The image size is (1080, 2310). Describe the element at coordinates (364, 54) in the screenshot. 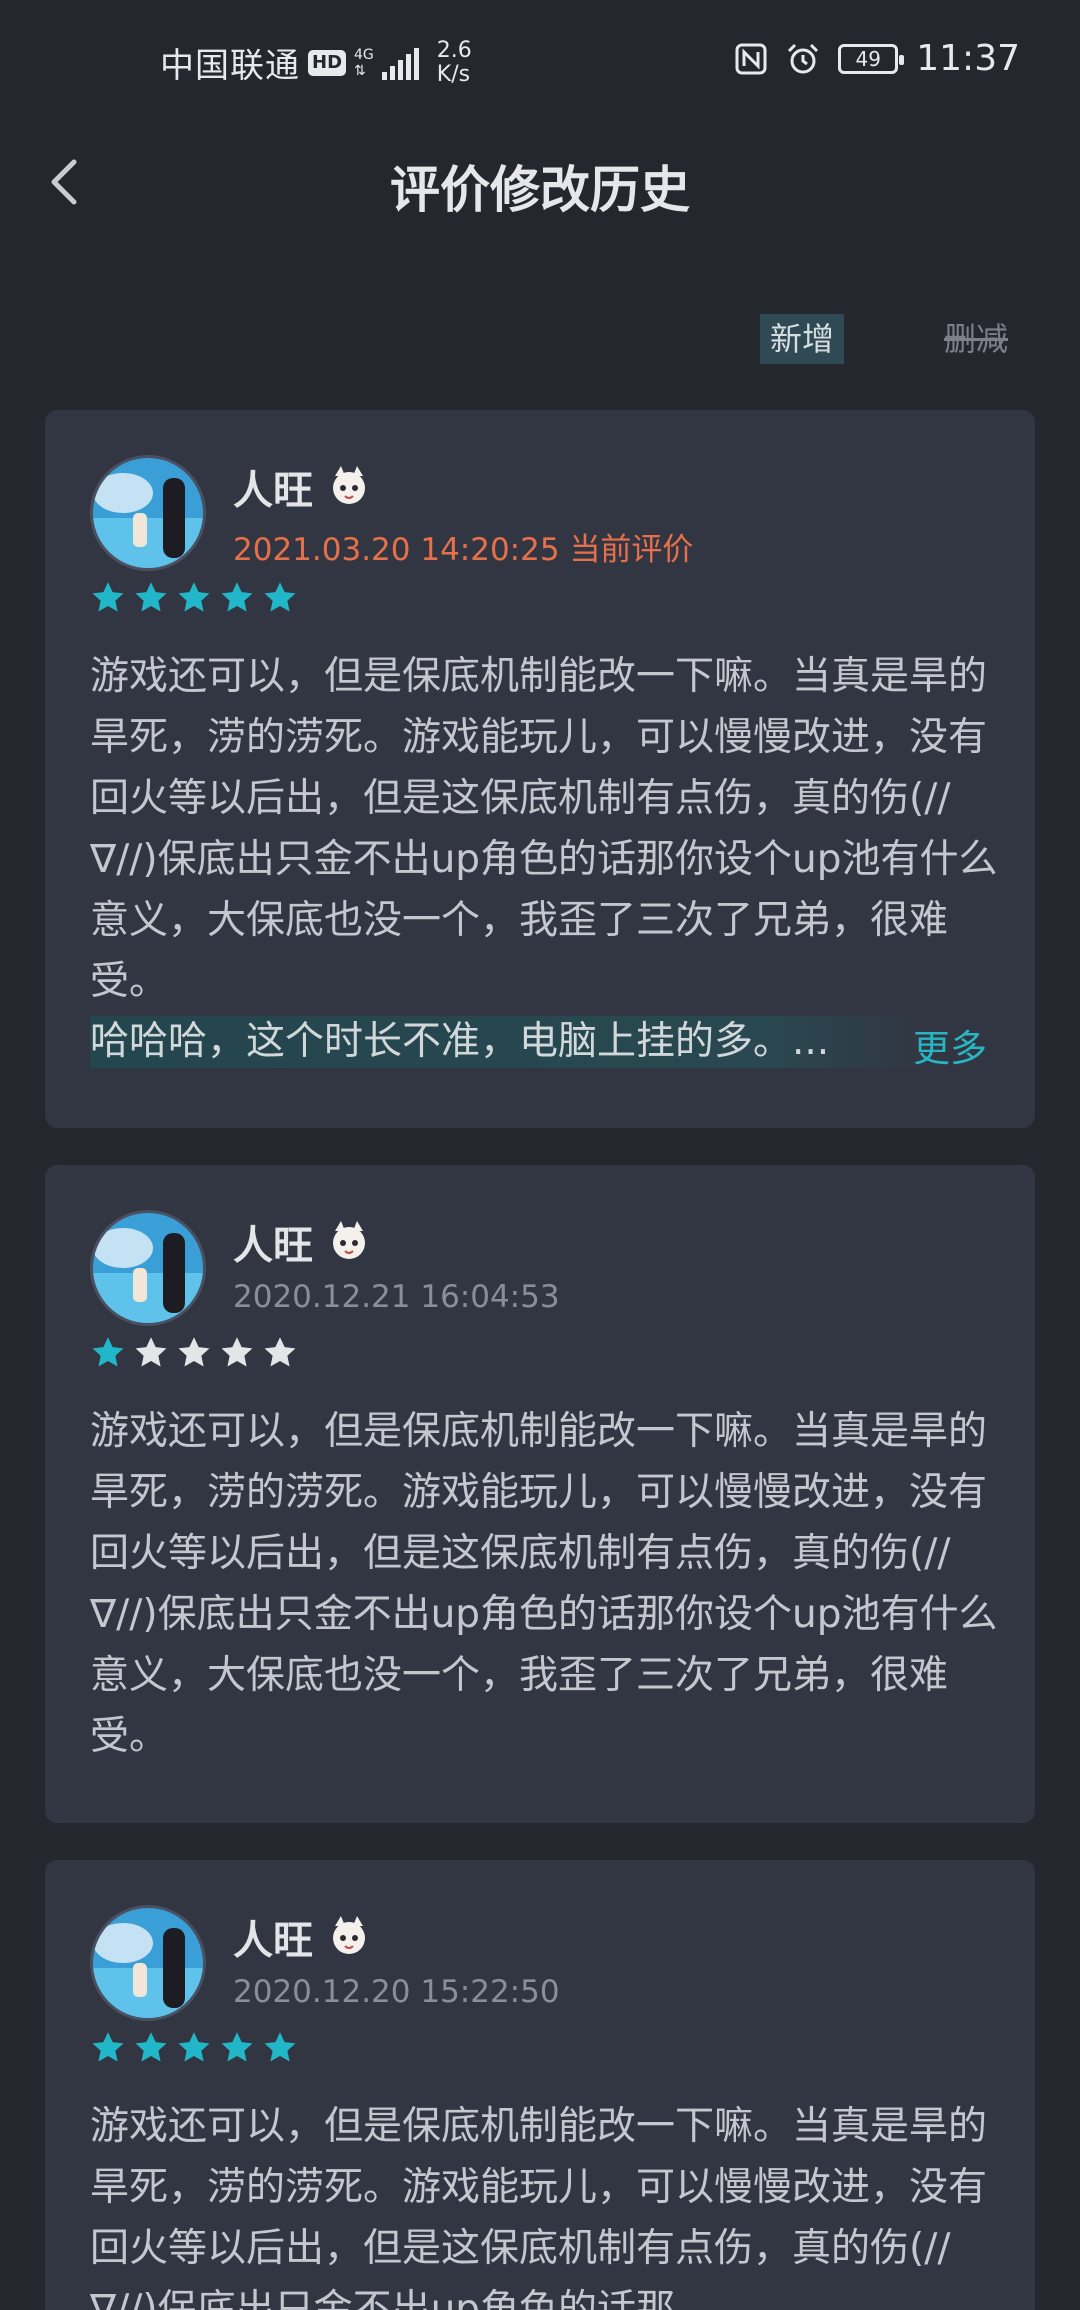

I see `network-type-label: 4G` at that location.